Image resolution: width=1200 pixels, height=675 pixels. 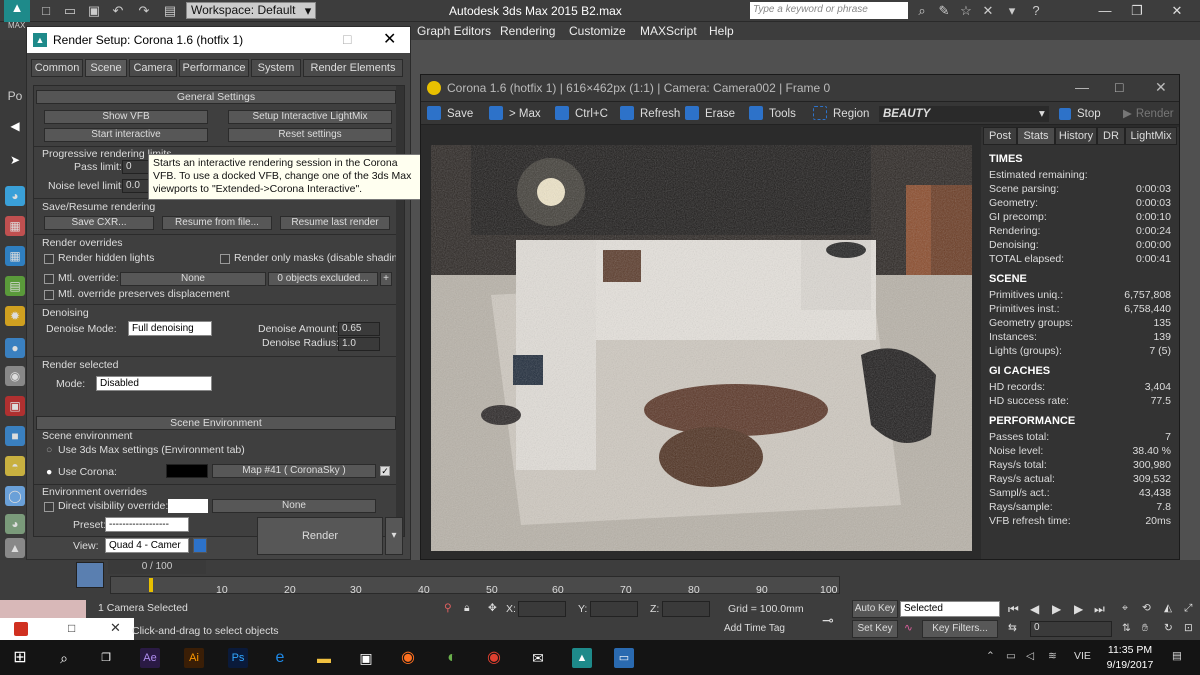 What do you see at coordinates (280, 658) in the screenshot?
I see `edge-icon: e` at bounding box center [280, 658].